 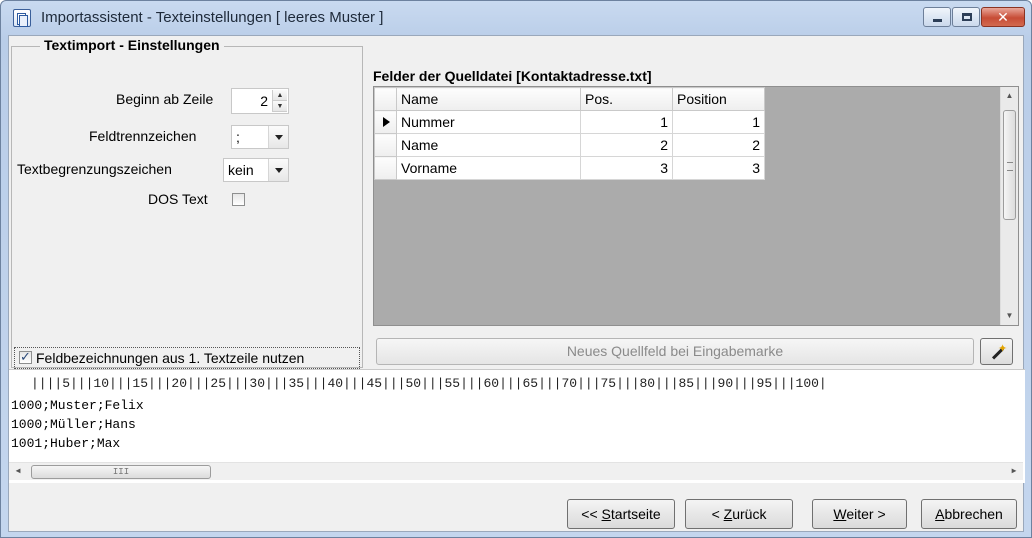 What do you see at coordinates (717, 514) in the screenshot?
I see `back-button-prefix: <` at bounding box center [717, 514].